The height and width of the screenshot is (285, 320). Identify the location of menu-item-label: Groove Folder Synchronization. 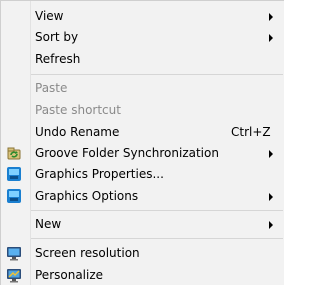
(127, 153).